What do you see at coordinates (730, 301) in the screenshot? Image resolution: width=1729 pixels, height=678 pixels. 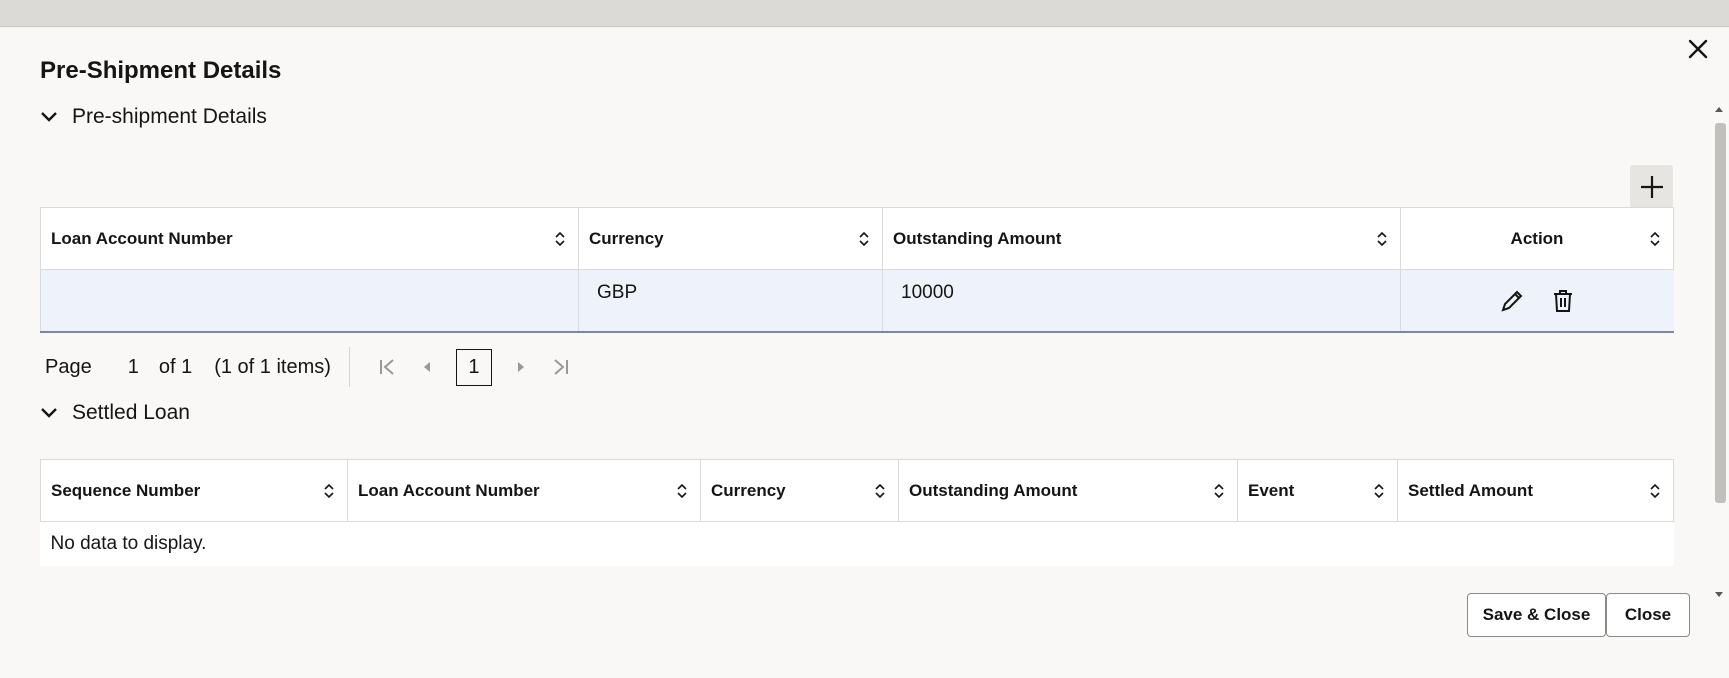 I see `cell-currency: GBP` at bounding box center [730, 301].